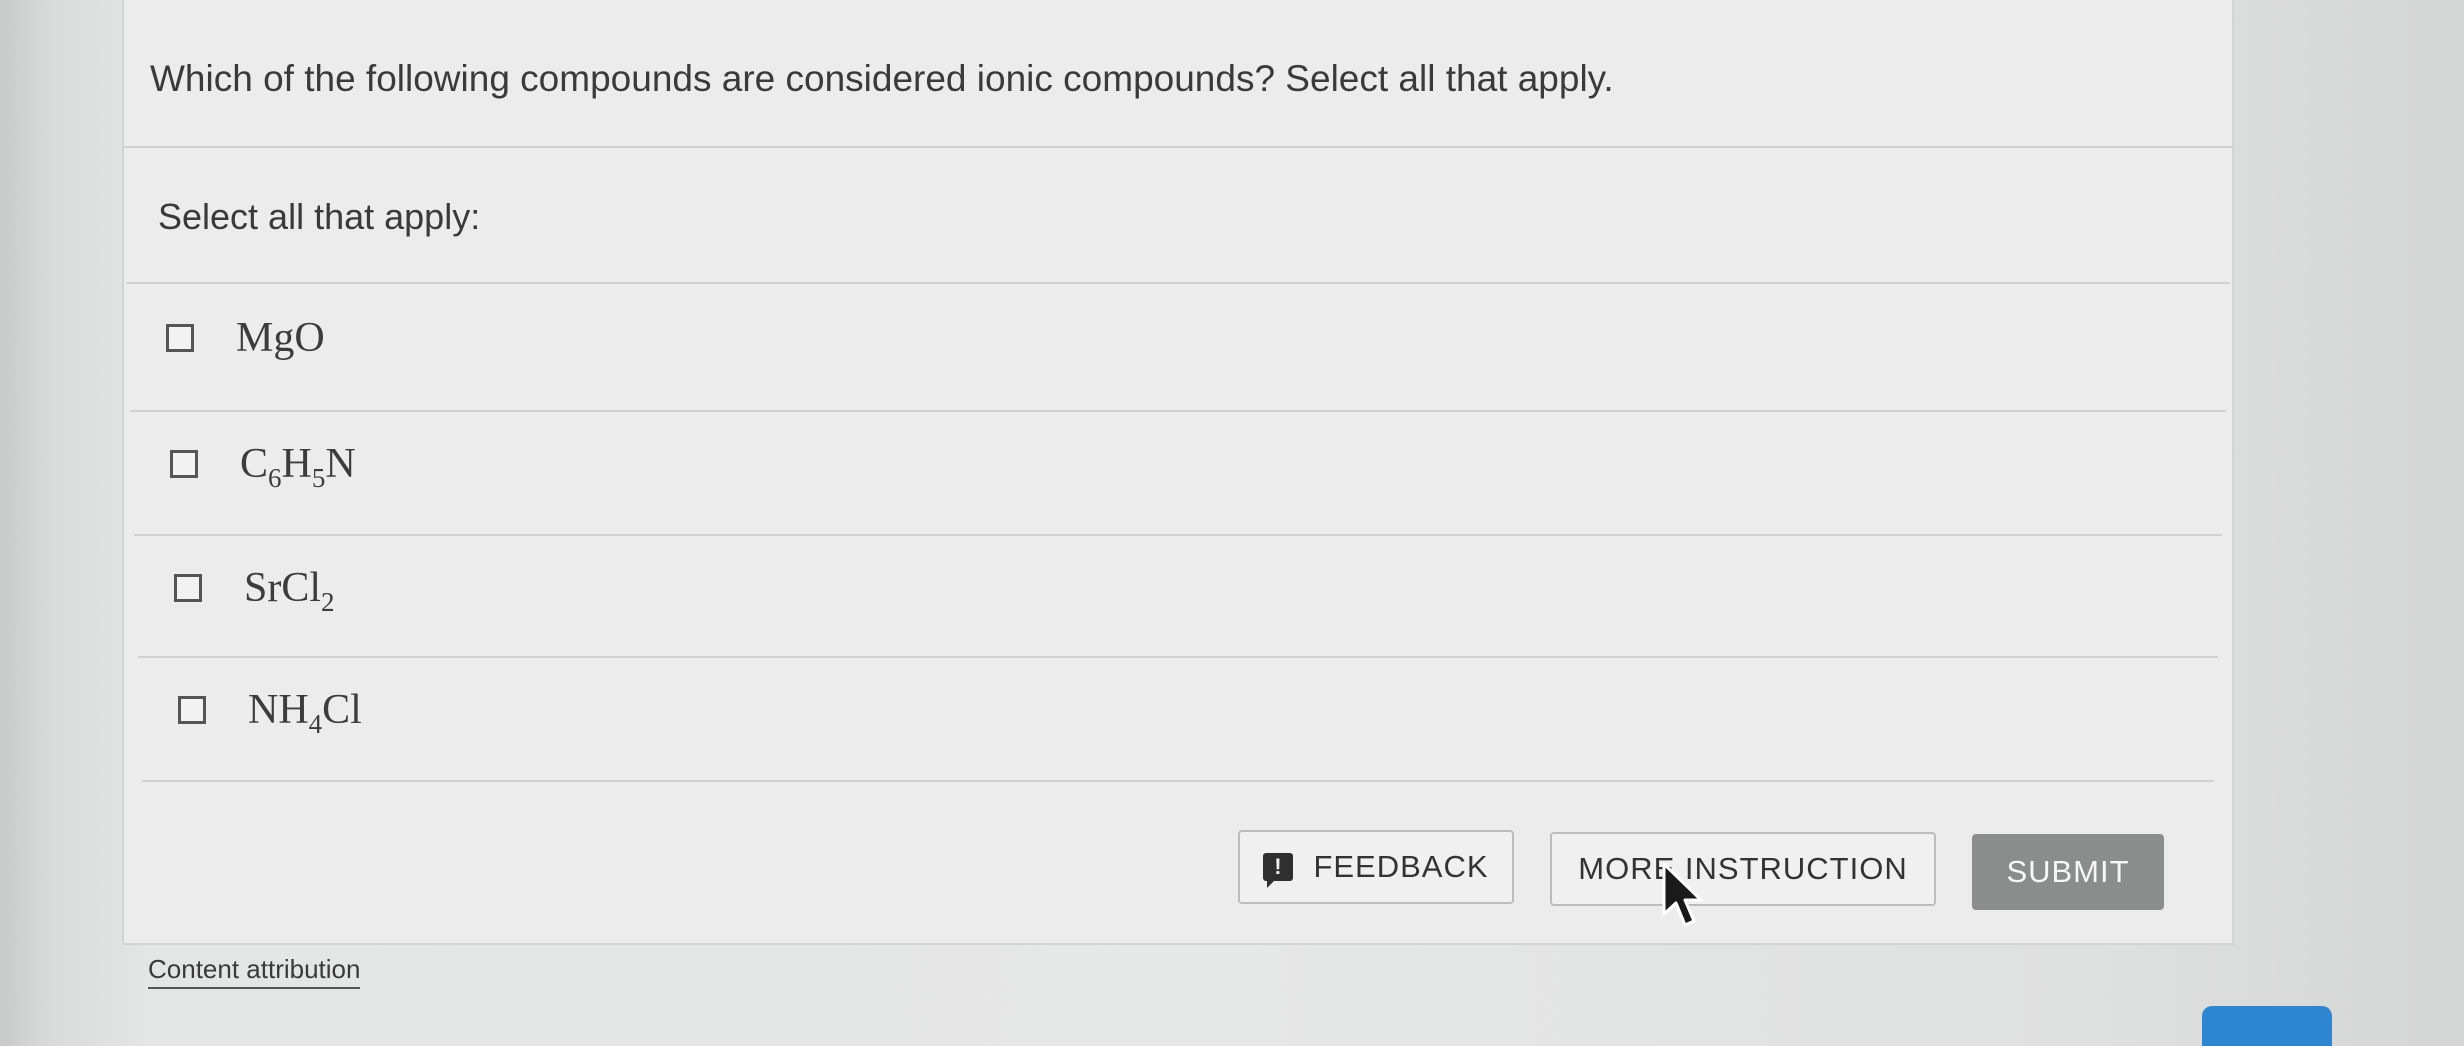 The height and width of the screenshot is (1046, 2464). I want to click on option-srcl2: SrCl2, so click(254, 590).